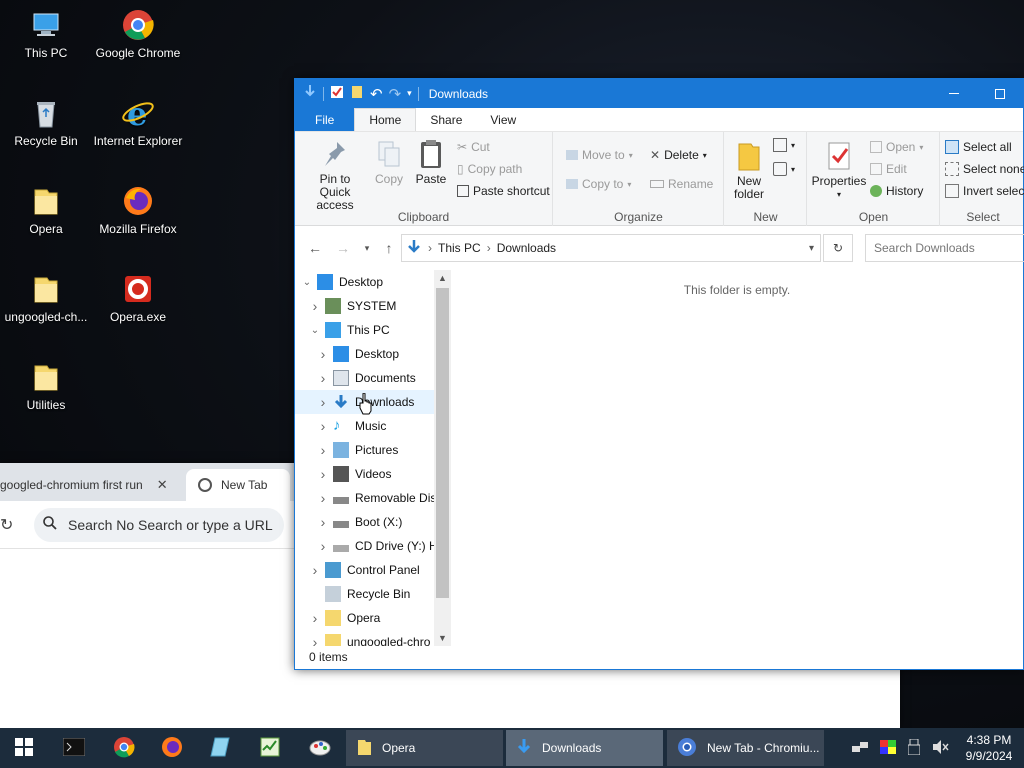 This screenshot has height=768, width=1024. I want to click on tab-file: File, so click(325, 119).